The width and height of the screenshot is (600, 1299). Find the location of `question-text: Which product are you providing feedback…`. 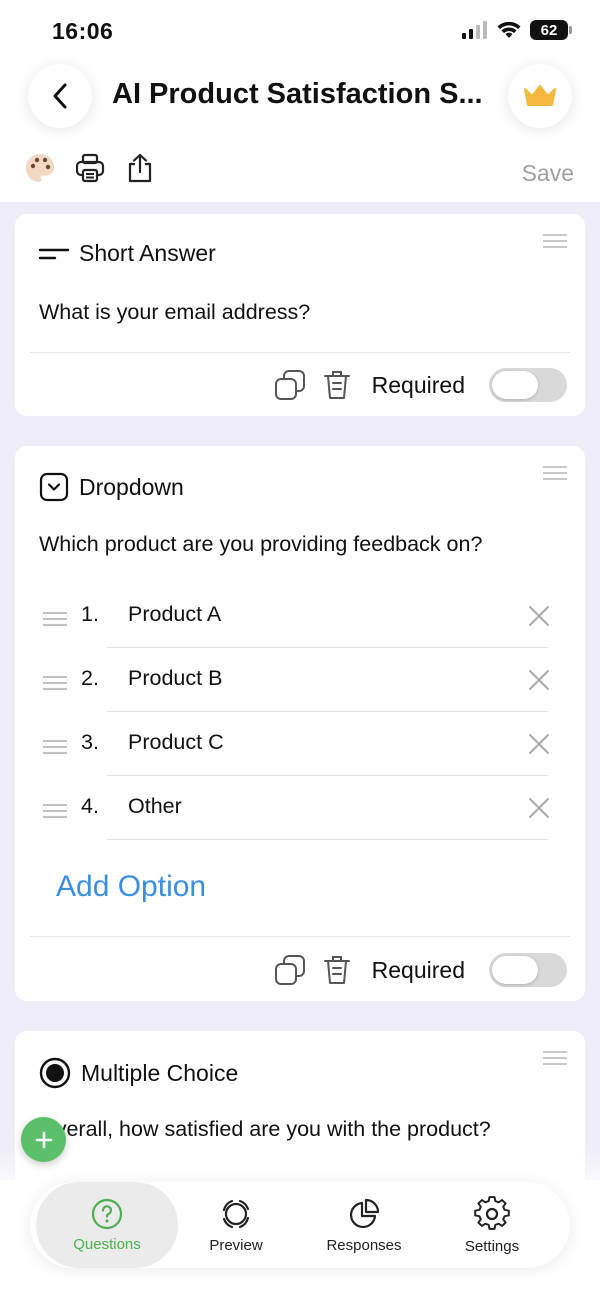

question-text: Which product are you providing feedback… is located at coordinates (260, 544).